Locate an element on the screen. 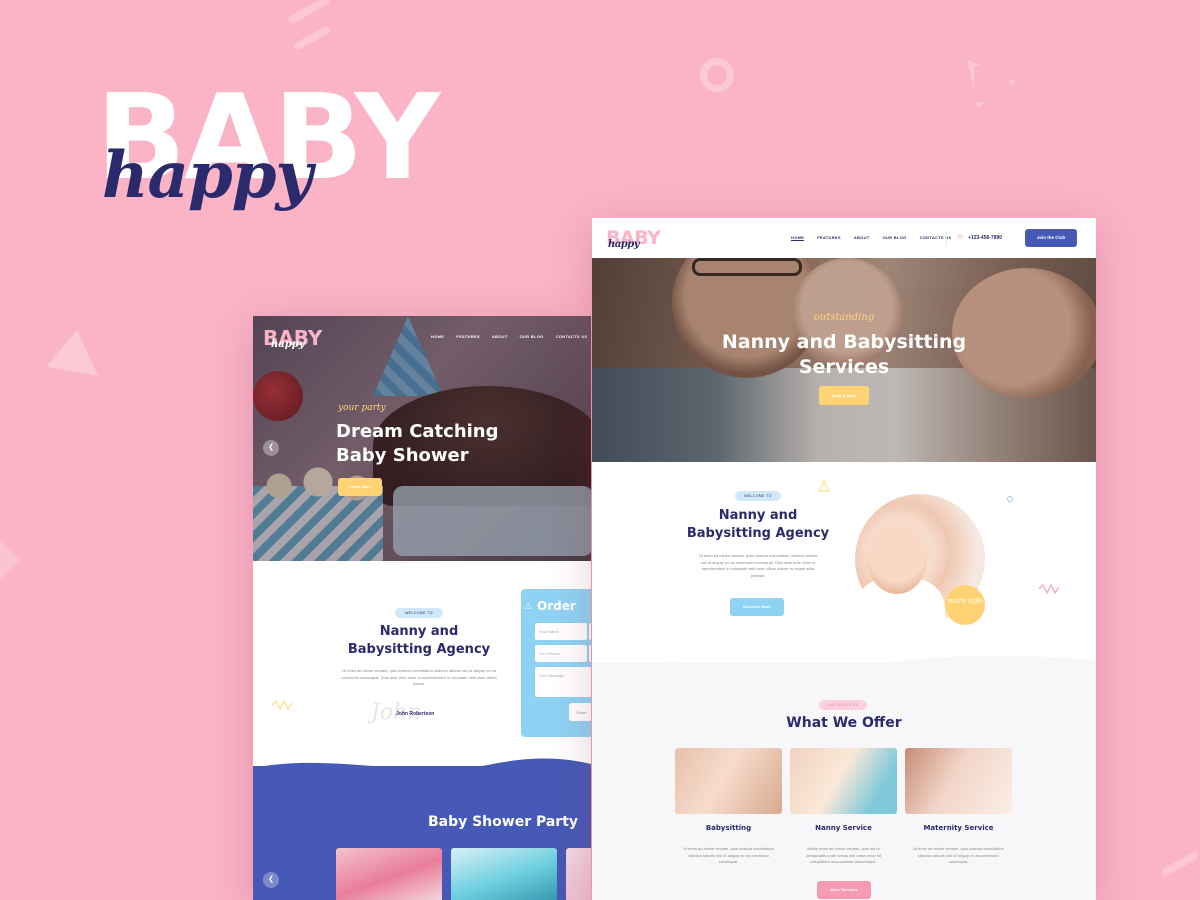 This screenshot has height=900, width=1200. email-field is located at coordinates (590, 631).